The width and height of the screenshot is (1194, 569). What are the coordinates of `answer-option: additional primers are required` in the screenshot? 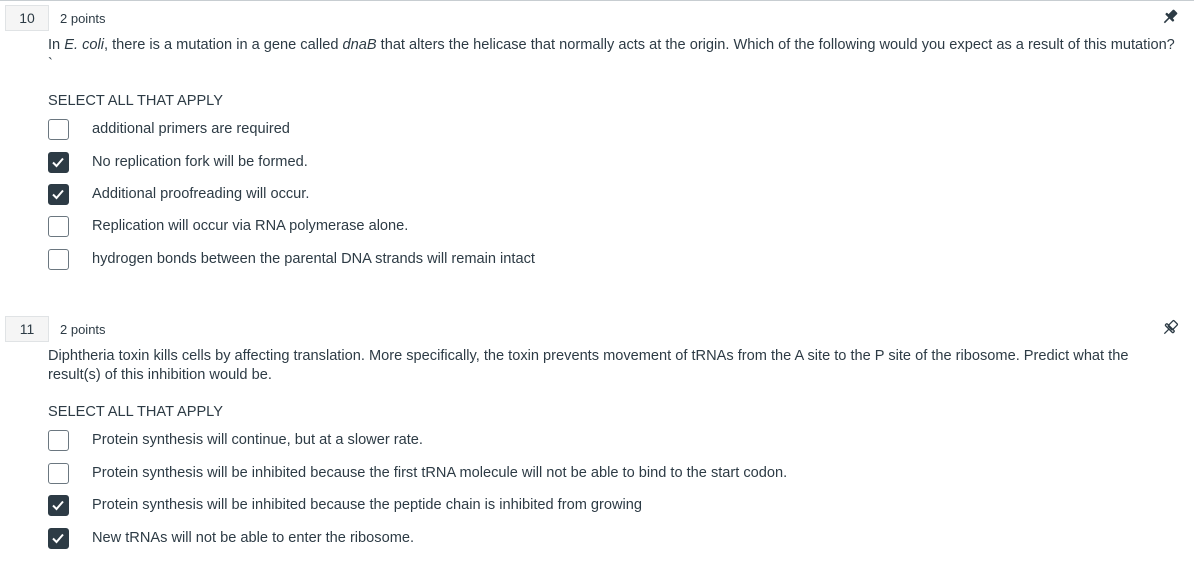 It's located at (498, 131).